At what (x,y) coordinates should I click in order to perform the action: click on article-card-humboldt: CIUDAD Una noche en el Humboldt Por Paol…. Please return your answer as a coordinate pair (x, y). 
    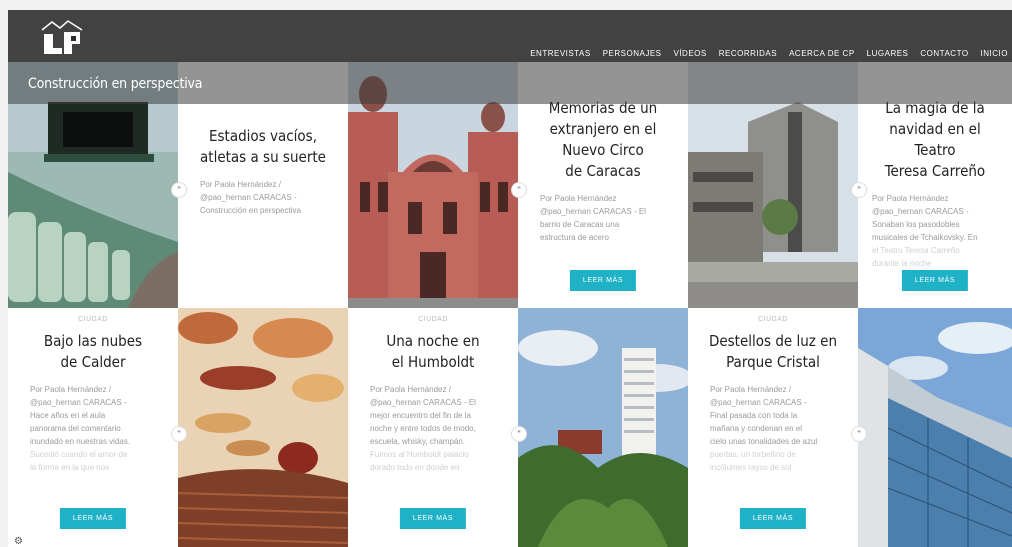
    Looking at the image, I should click on (433, 427).